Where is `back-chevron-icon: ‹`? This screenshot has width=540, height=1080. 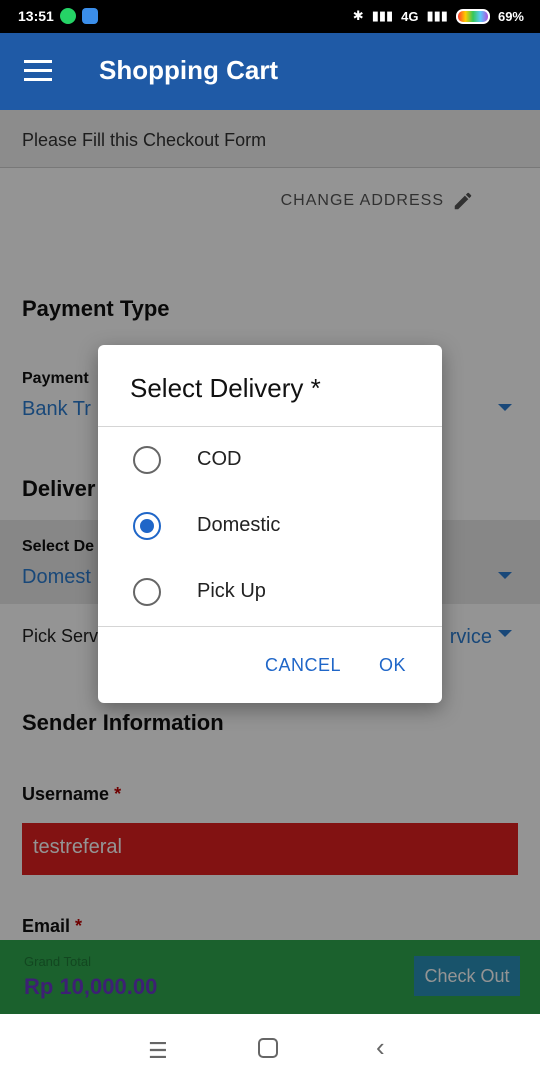 back-chevron-icon: ‹ is located at coordinates (380, 1047).